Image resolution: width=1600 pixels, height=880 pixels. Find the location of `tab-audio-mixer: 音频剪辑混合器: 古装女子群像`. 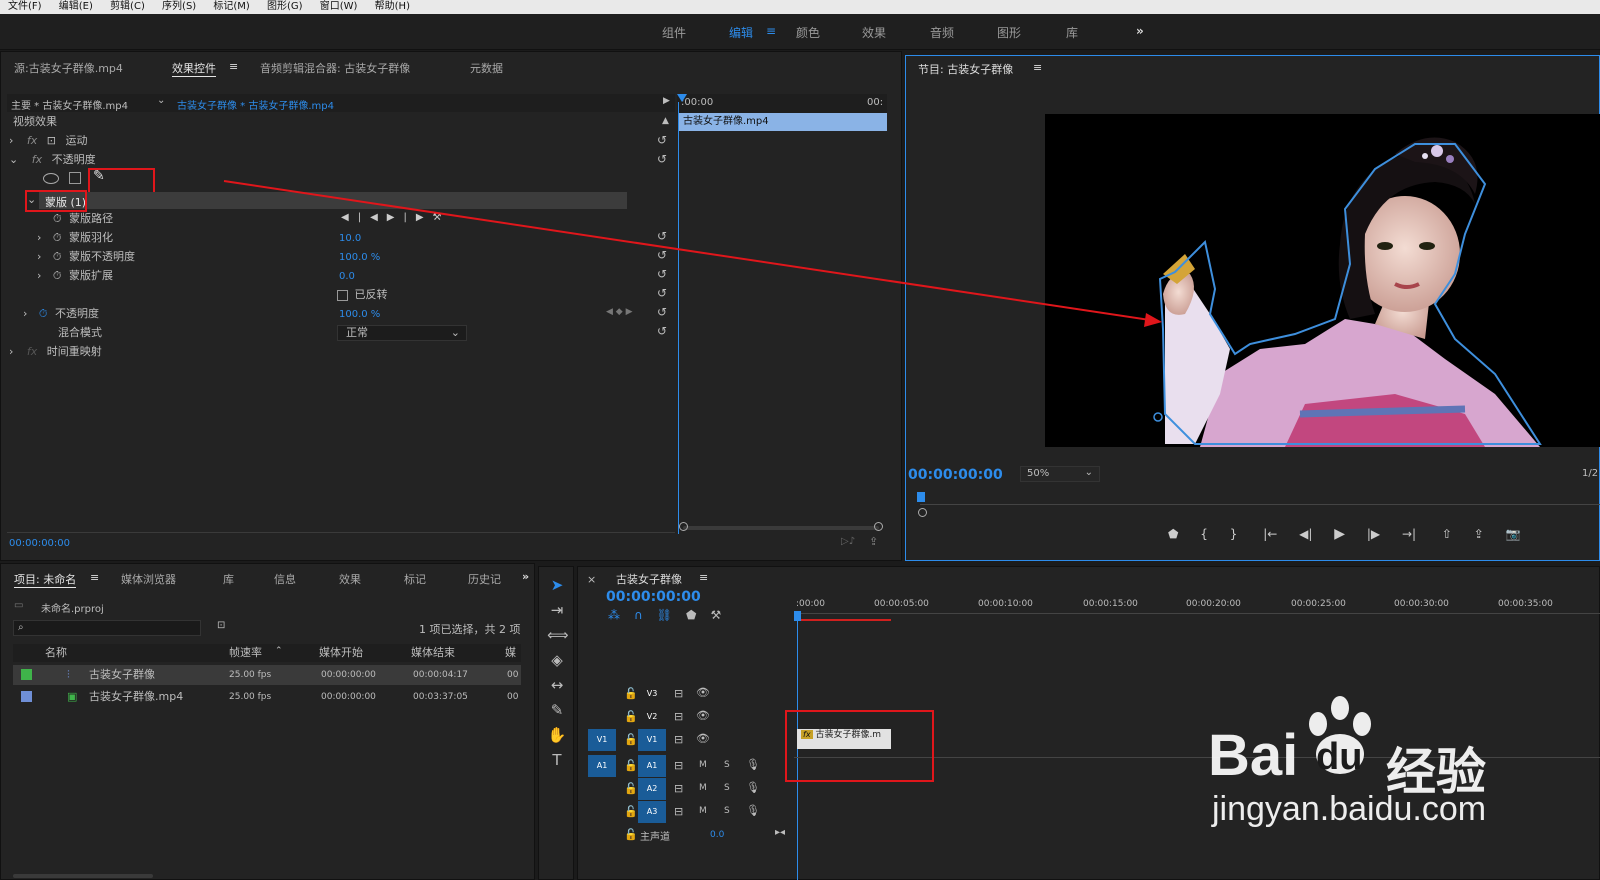

tab-audio-mixer: 音频剪辑混合器: 古装女子群像 is located at coordinates (335, 68).